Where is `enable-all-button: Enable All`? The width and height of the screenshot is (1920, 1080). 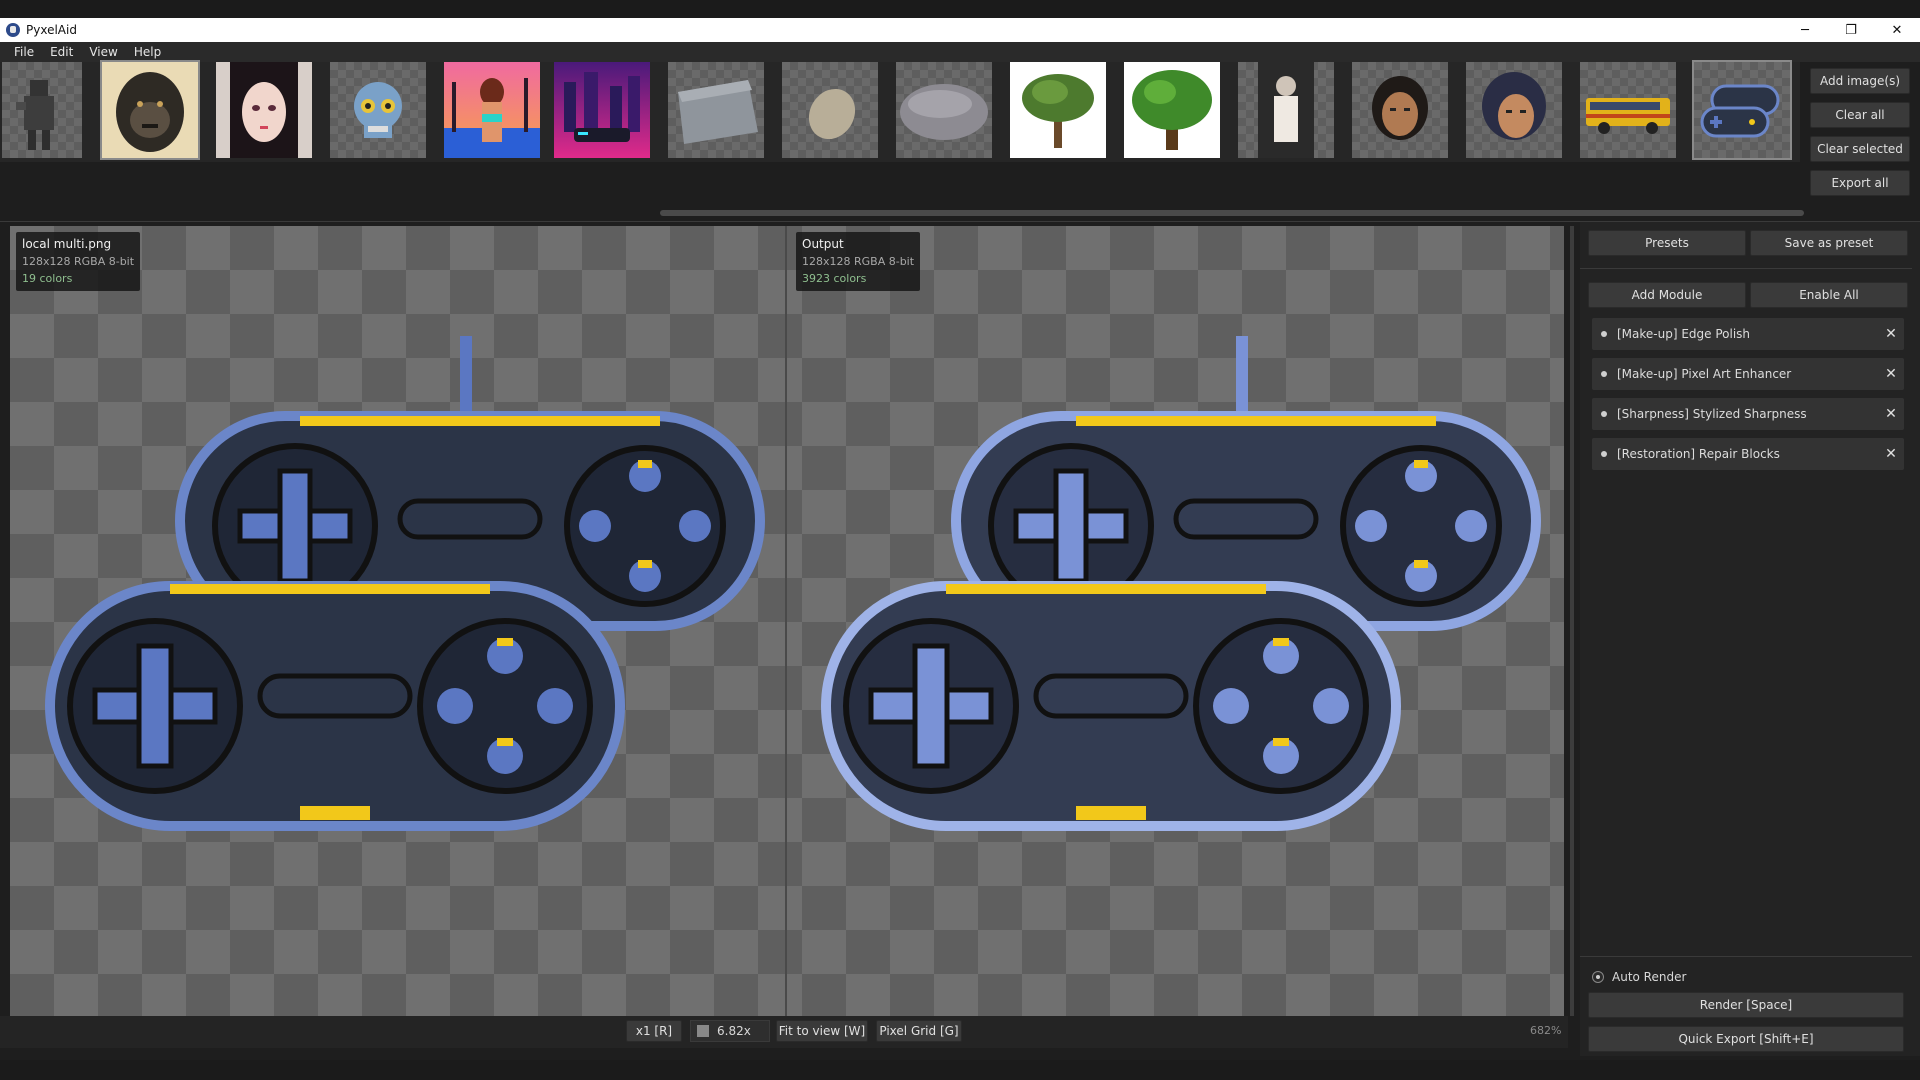 enable-all-button: Enable All is located at coordinates (1829, 295).